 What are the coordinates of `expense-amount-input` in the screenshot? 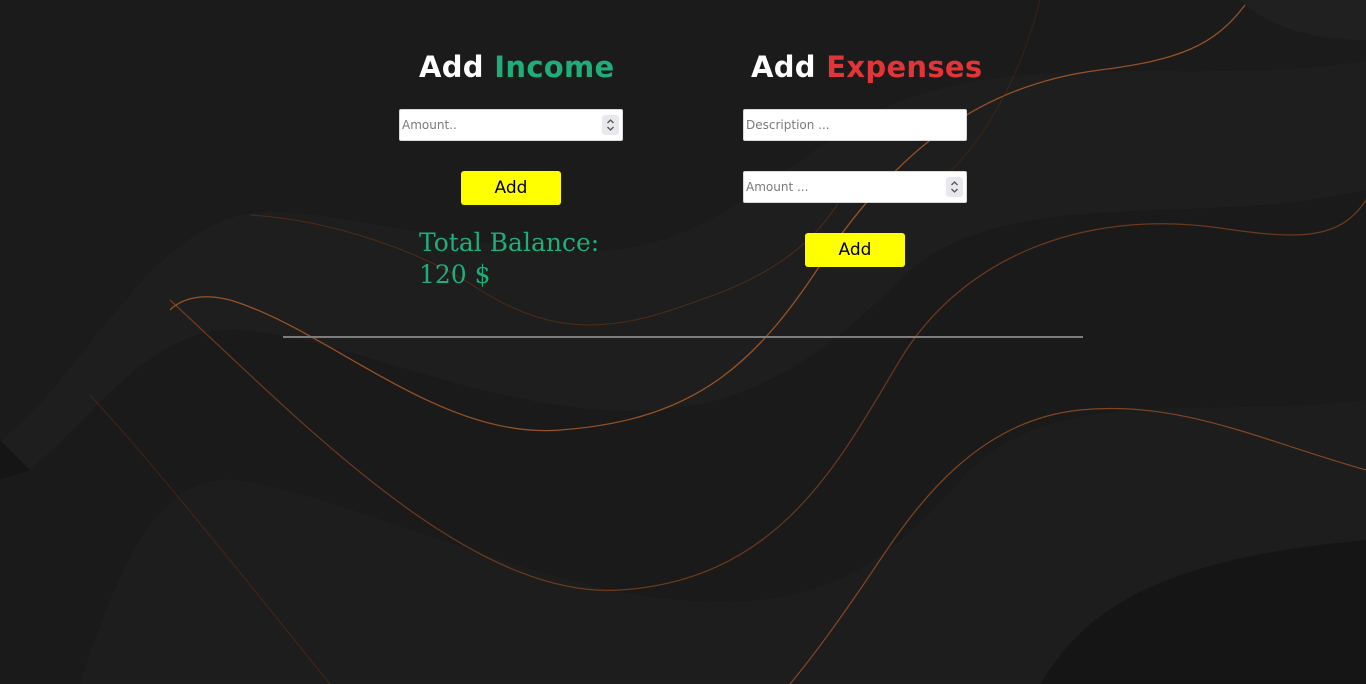 It's located at (855, 187).